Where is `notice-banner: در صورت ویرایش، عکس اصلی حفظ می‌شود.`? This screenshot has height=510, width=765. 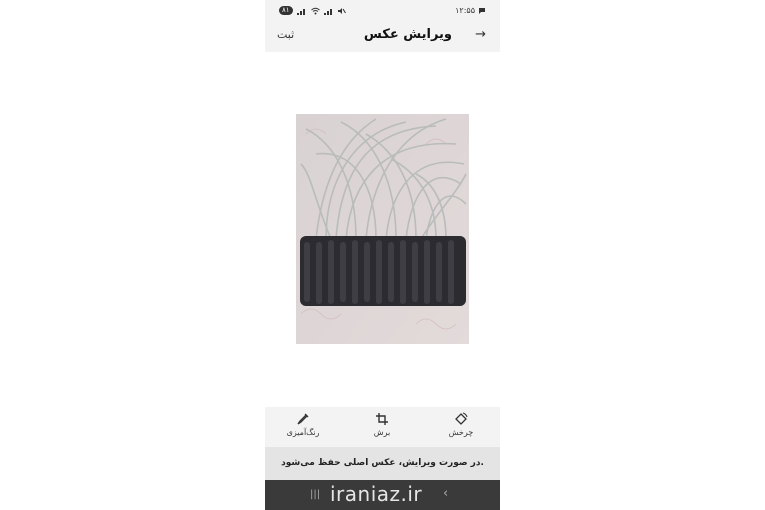 notice-banner: در صورت ویرایش، عکس اصلی حفظ می‌شود. is located at coordinates (382, 463).